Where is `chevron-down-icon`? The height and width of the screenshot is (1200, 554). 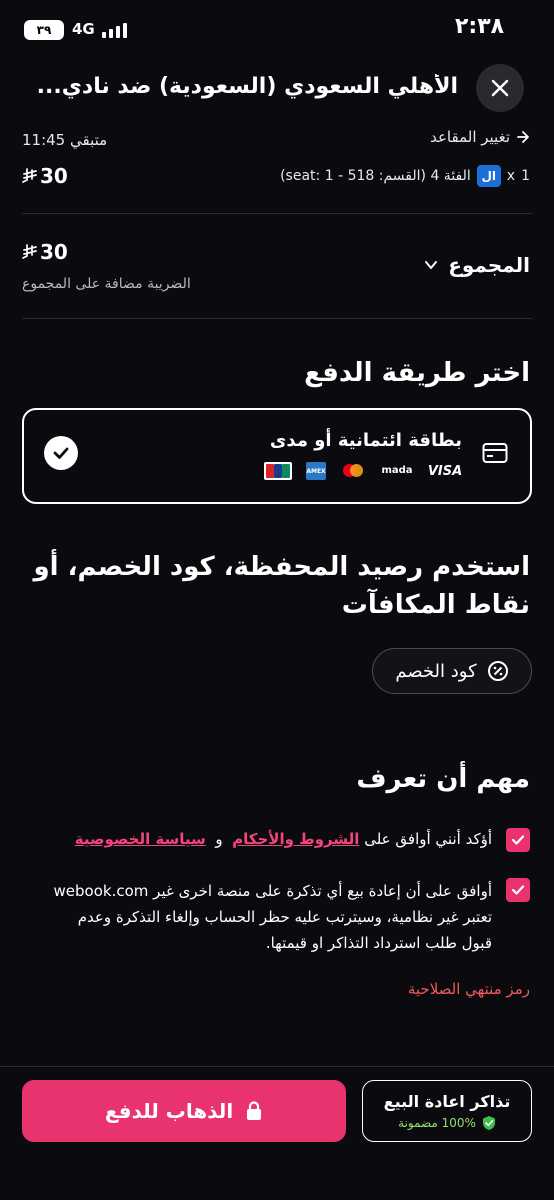 chevron-down-icon is located at coordinates (431, 265).